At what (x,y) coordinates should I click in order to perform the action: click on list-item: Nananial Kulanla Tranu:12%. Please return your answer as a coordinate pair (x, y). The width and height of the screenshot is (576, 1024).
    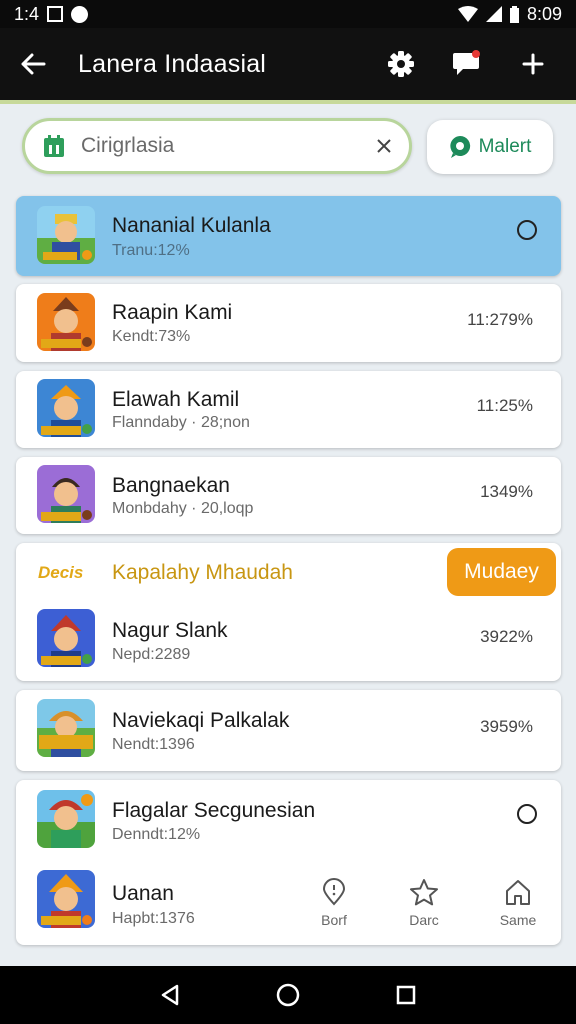
    Looking at the image, I should click on (288, 236).